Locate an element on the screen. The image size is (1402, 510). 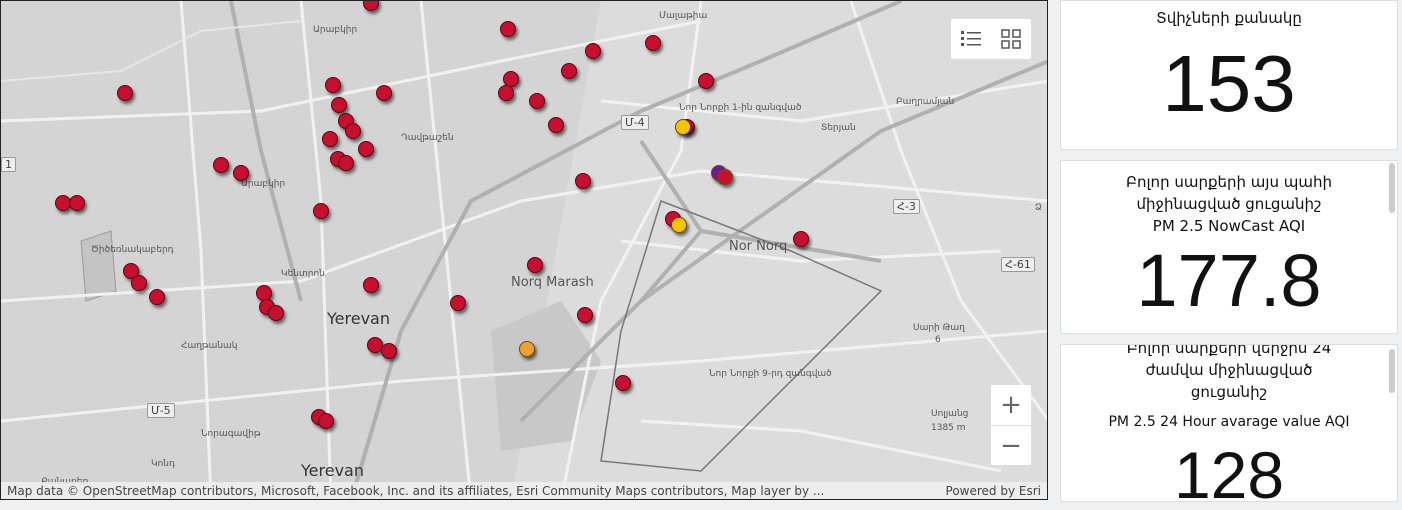
map-label: Նորագավիթ is located at coordinates (231, 434).